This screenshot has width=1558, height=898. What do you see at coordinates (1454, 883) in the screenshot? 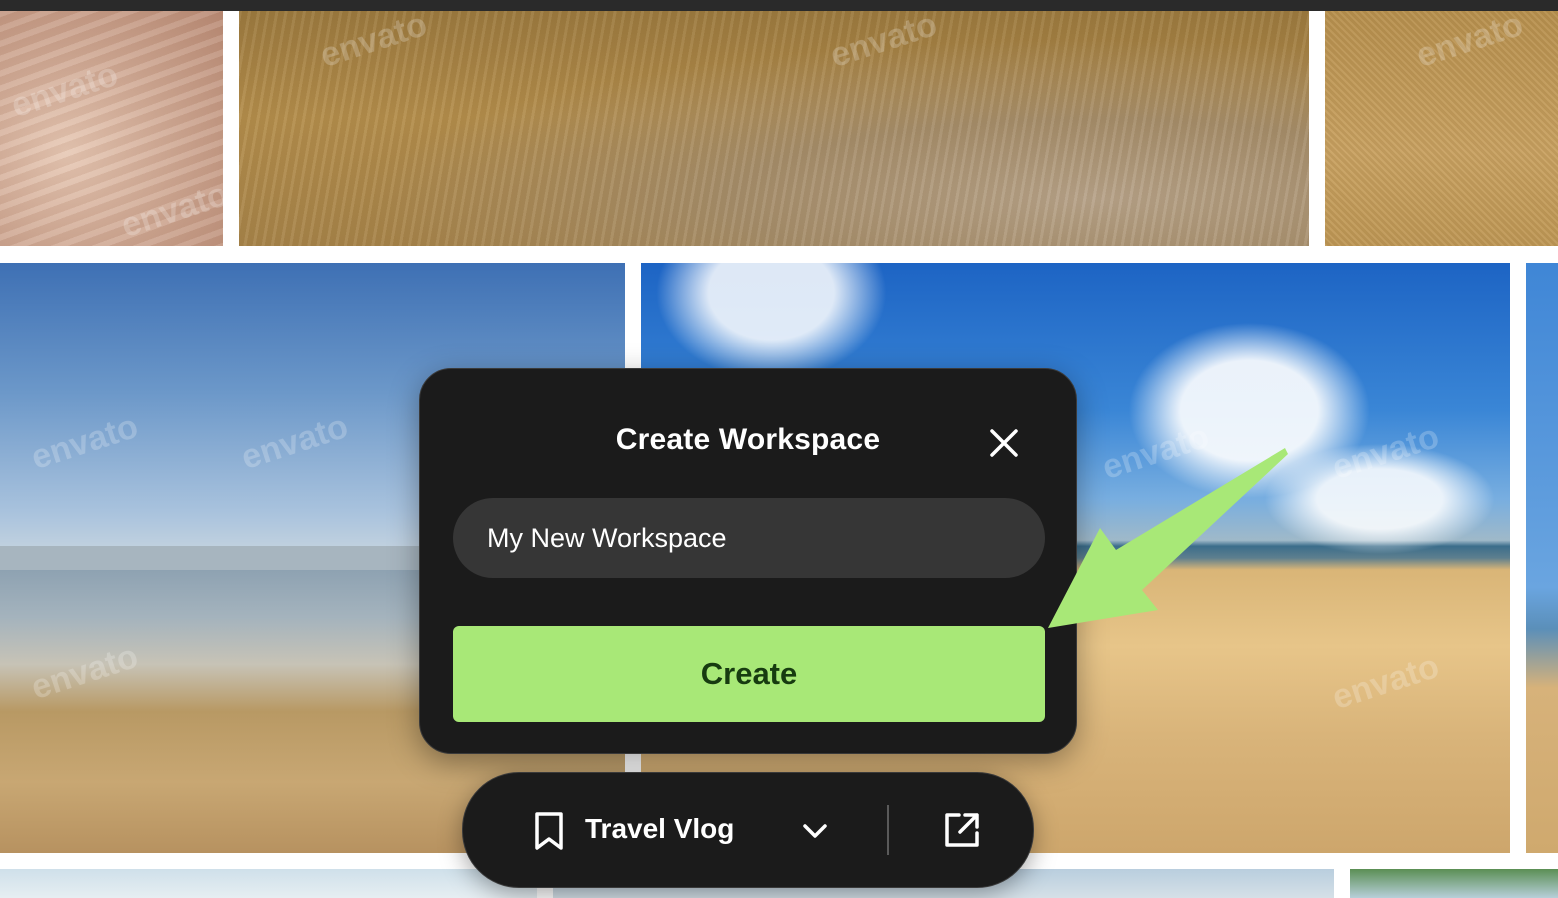
I see `thumbnail-row3-c` at bounding box center [1454, 883].